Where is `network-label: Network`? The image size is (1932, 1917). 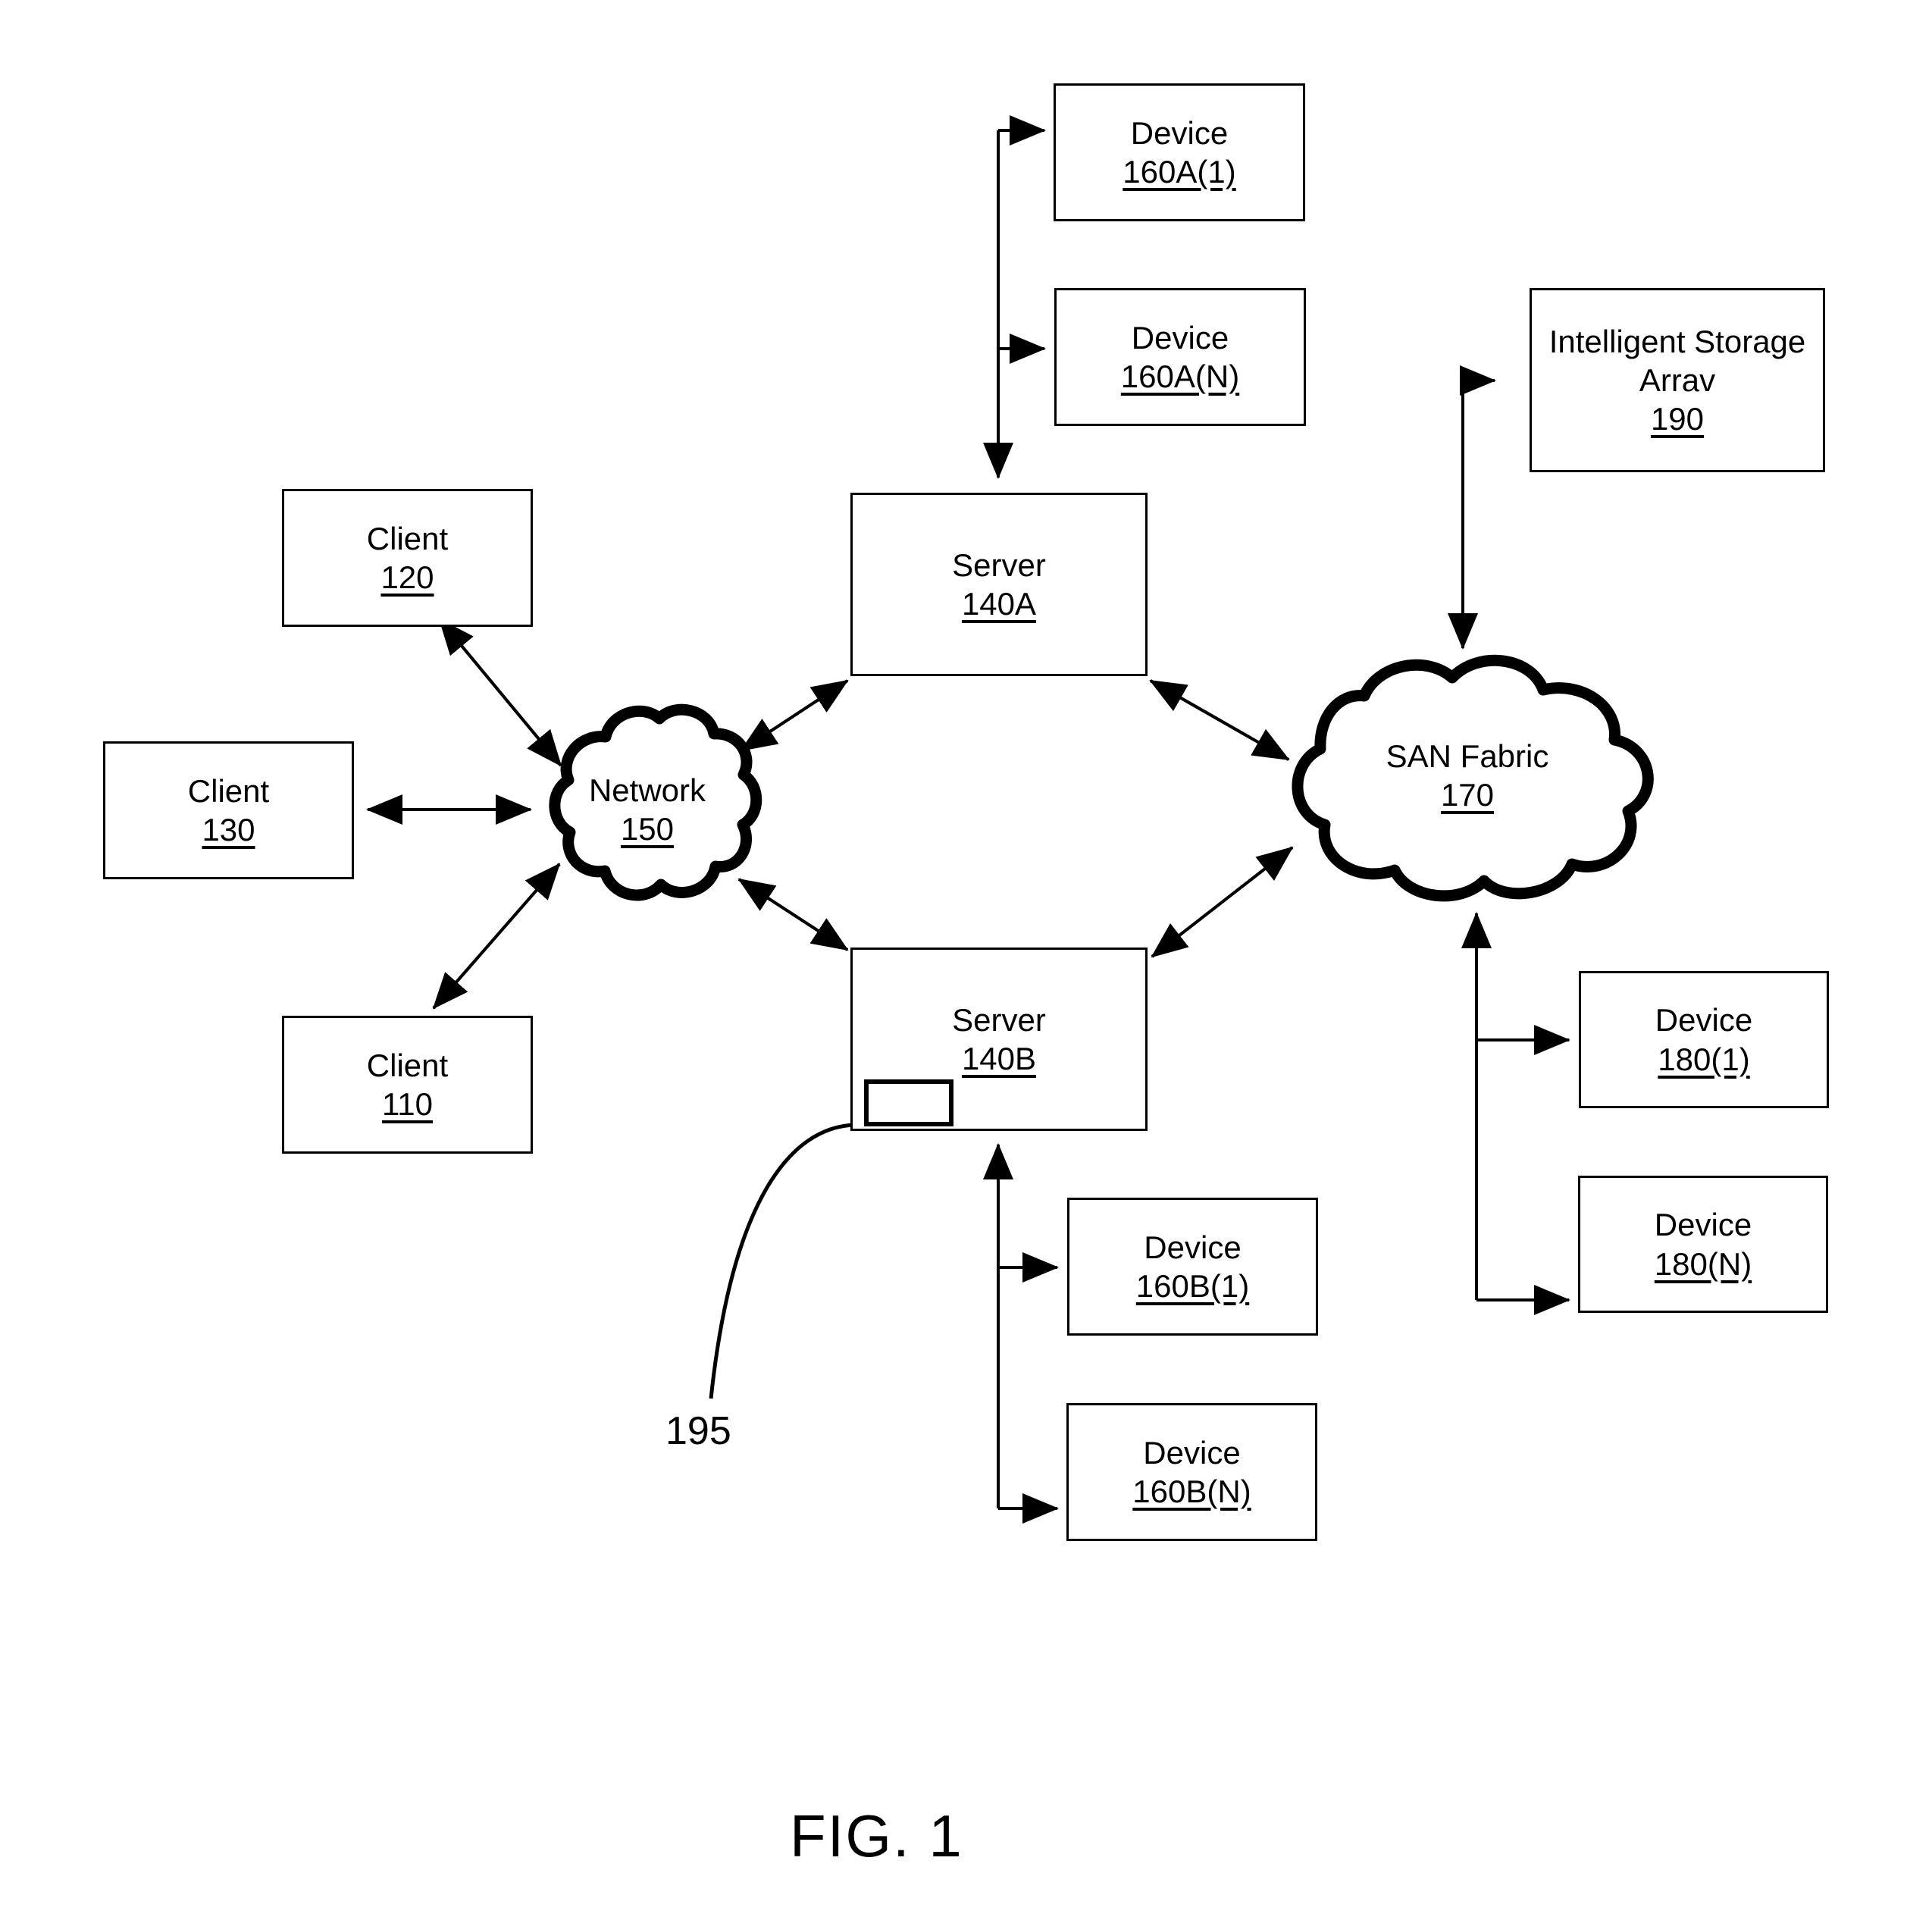 network-label: Network is located at coordinates (647, 790).